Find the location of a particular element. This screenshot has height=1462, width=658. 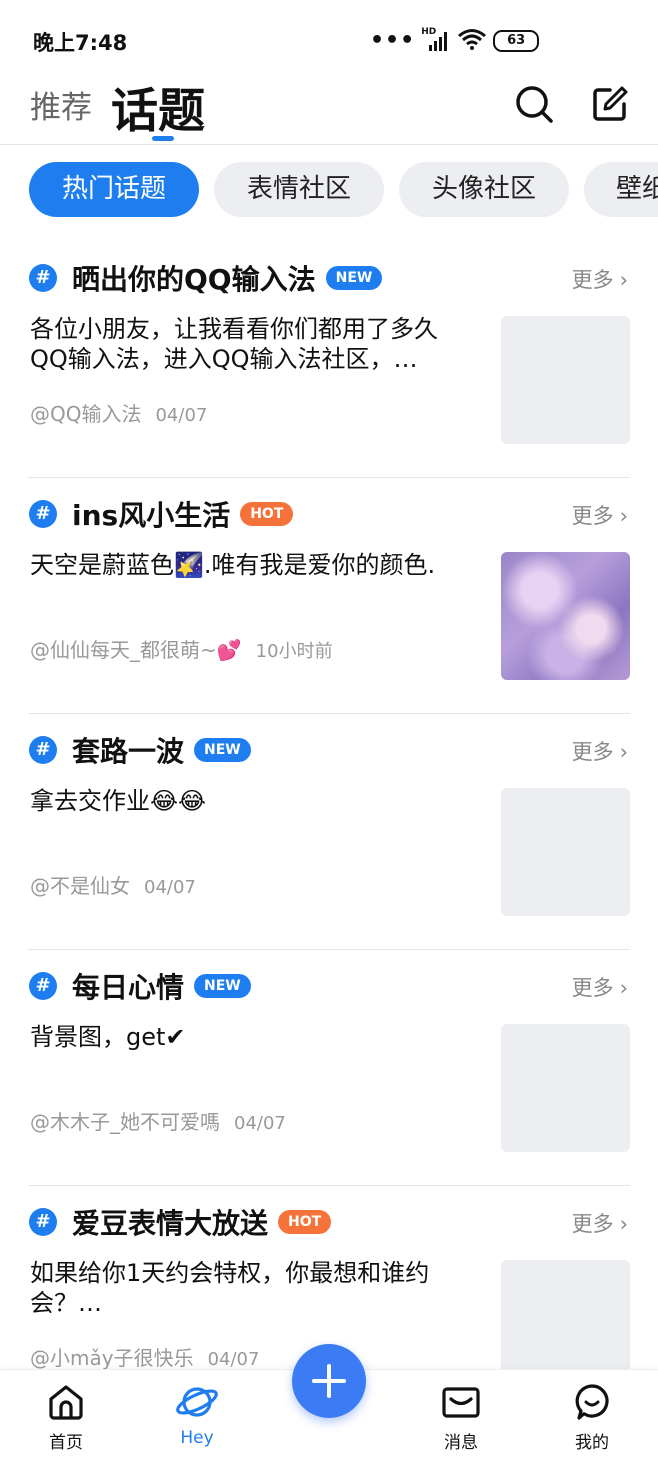

top-nav: 推荐 话题 is located at coordinates (329, 108).